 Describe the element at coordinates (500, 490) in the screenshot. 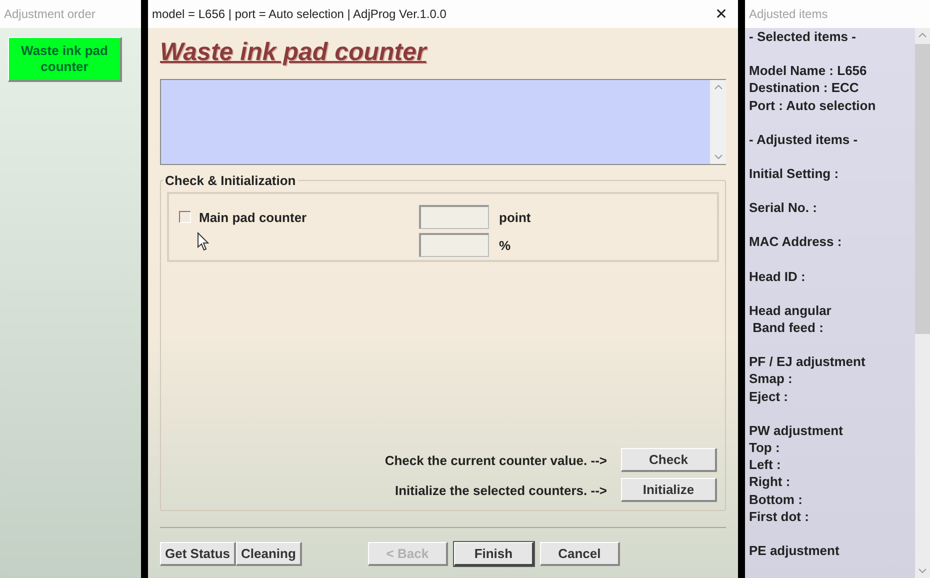

I see `action-description: Initialize the selected counters. -->` at that location.